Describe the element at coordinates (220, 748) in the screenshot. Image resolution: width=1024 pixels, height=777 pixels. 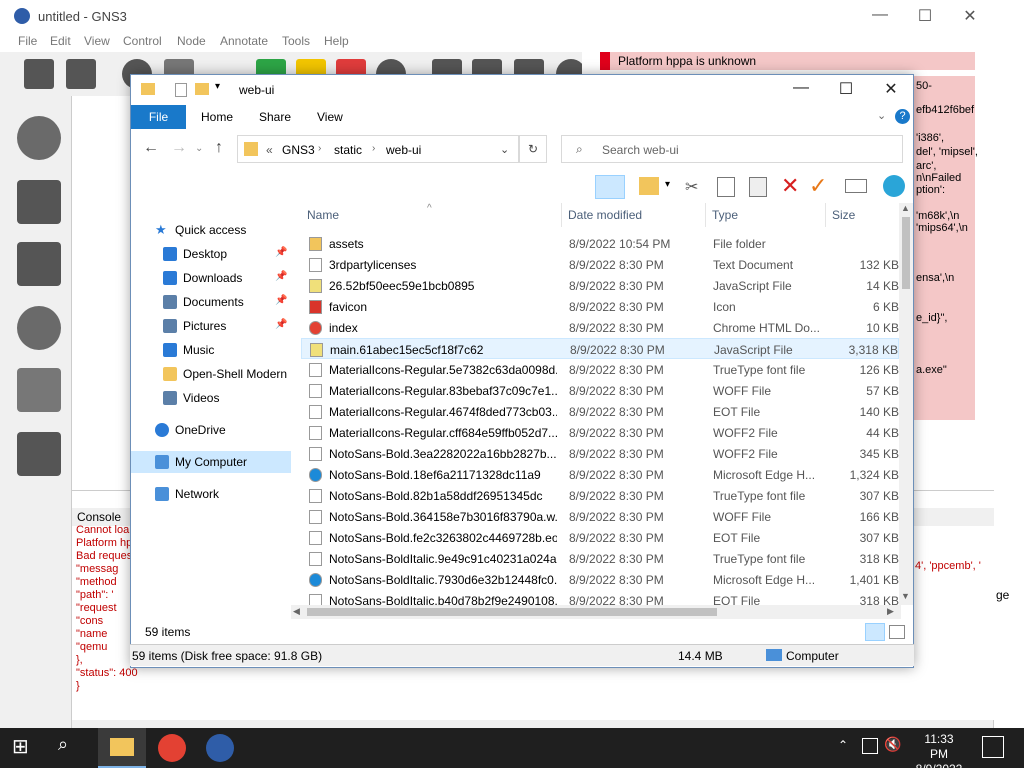
I see `gns3-icon` at that location.